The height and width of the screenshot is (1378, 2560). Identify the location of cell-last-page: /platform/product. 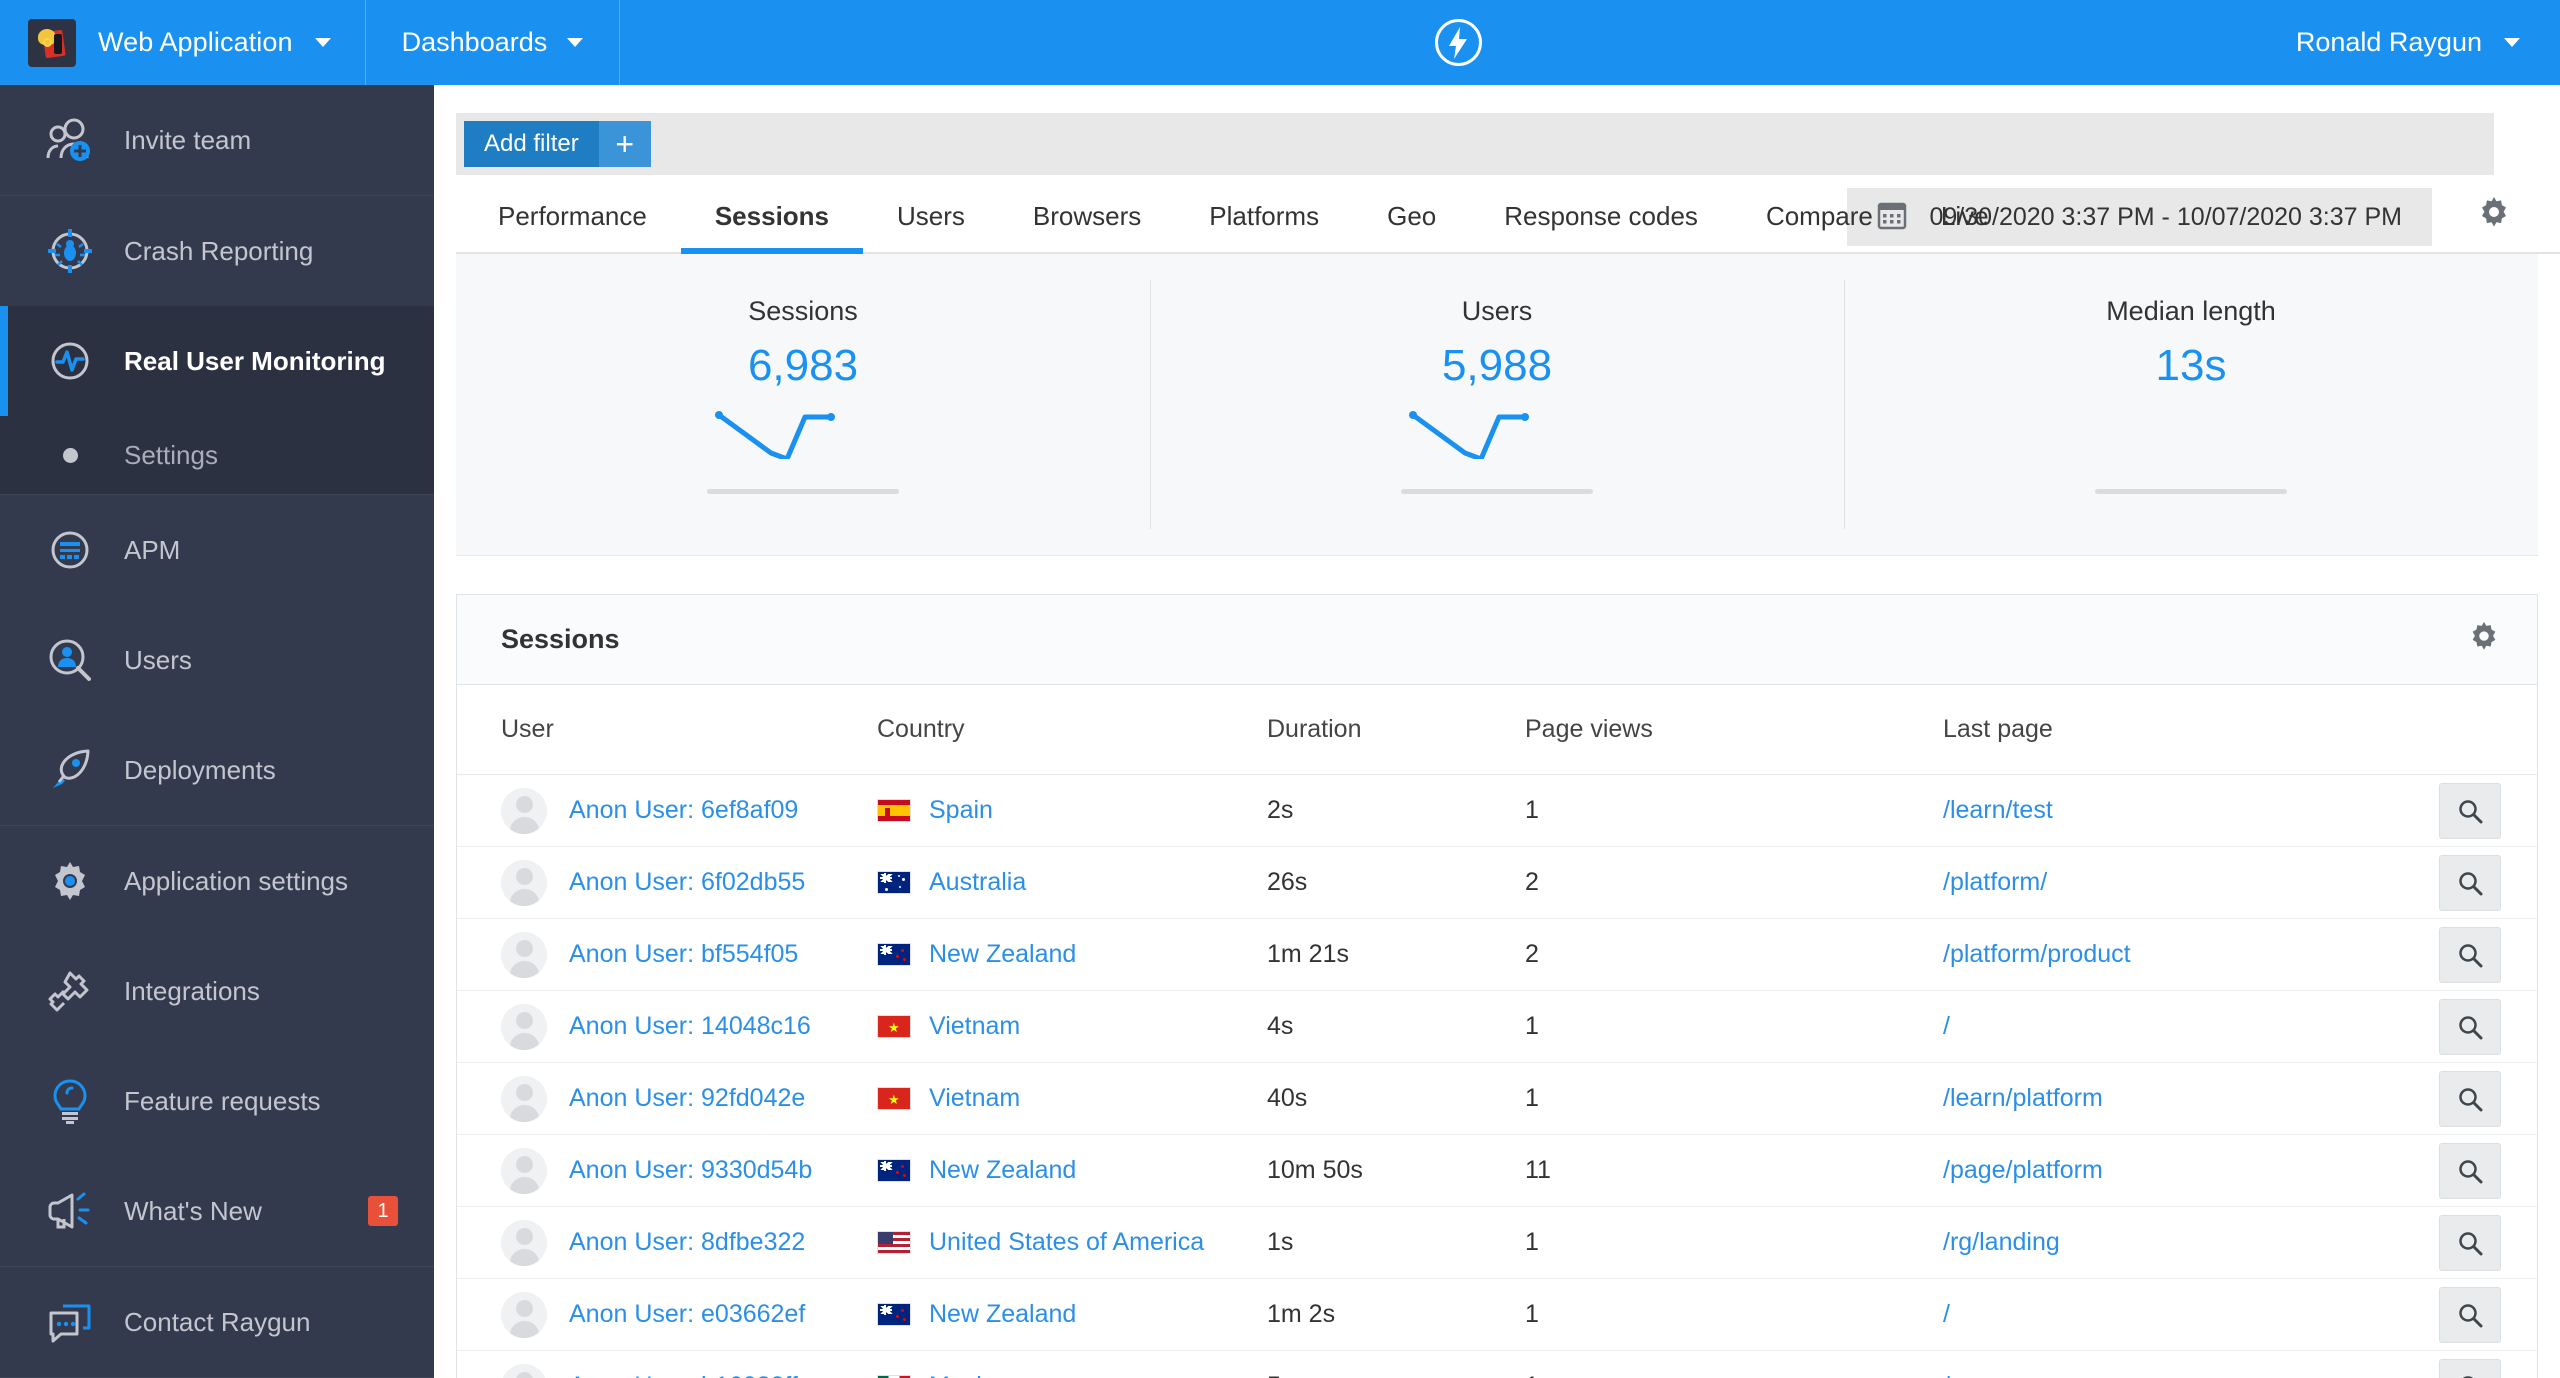
(2180, 954).